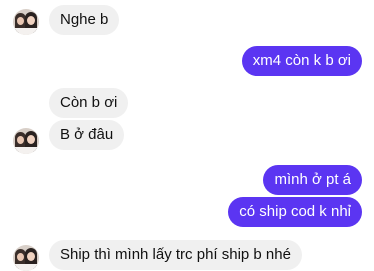 The width and height of the screenshot is (374, 271). Describe the element at coordinates (84, 20) in the screenshot. I see `message-bubble-incoming: Nghe b` at that location.